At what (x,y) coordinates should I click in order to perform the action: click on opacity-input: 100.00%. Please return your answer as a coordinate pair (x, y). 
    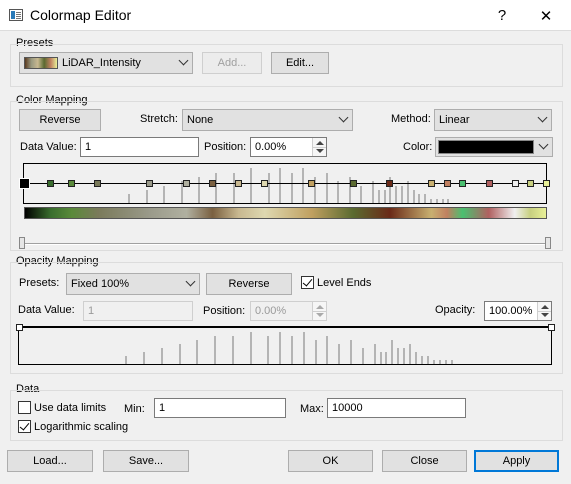
    Looking at the image, I should click on (518, 311).